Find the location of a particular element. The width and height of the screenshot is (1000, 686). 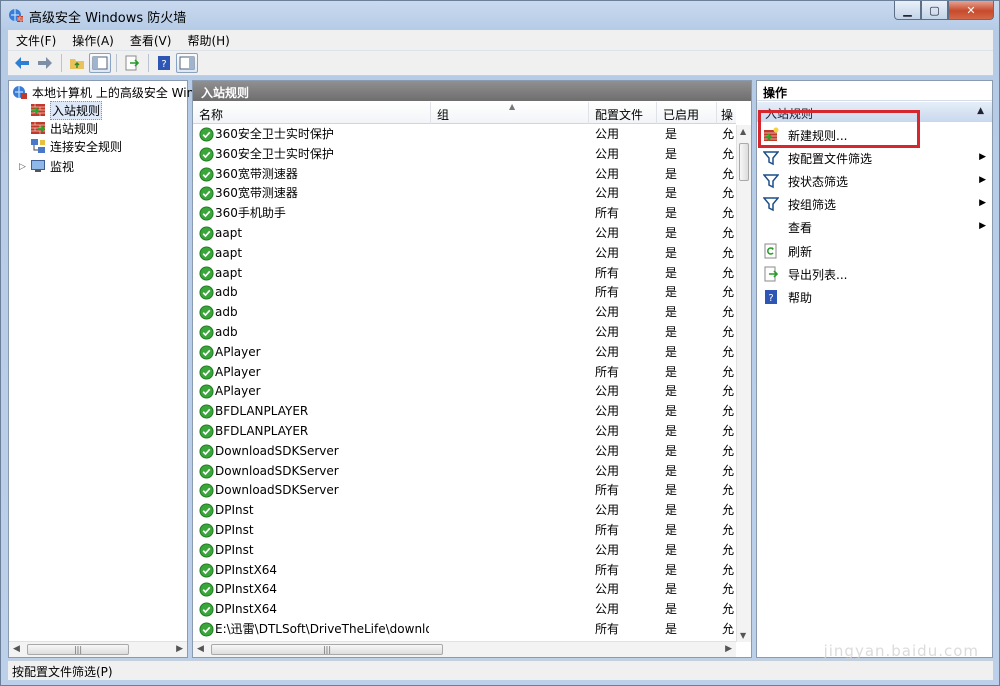

title-bar: 高级安全 Windows 防火墙 ▁ ▢ ✕ is located at coordinates (500, 15).